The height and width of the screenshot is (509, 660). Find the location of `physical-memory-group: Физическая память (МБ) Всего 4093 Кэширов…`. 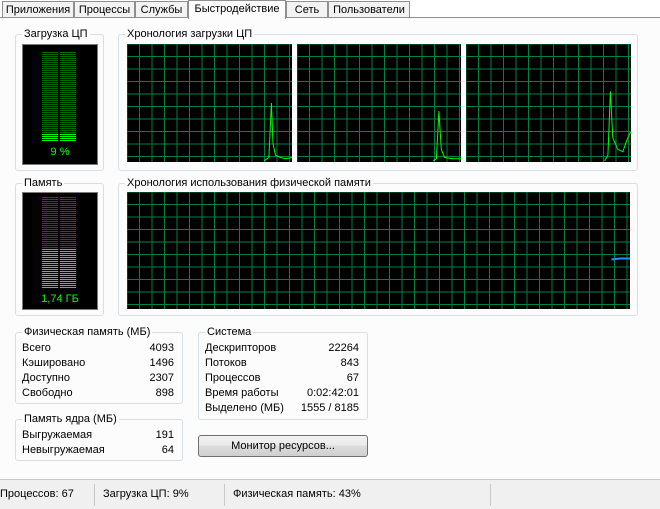

physical-memory-group: Физическая память (МБ) Всего 4093 Кэширов… is located at coordinates (99, 365).